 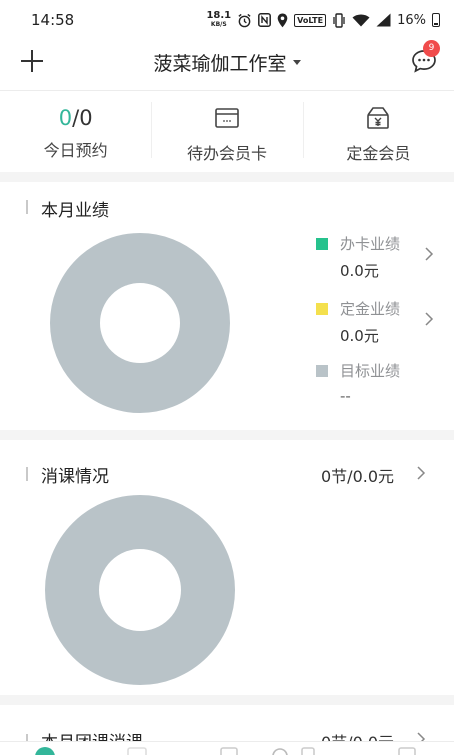 I want to click on appointments-label: 今日预约, so click(x=75, y=150).